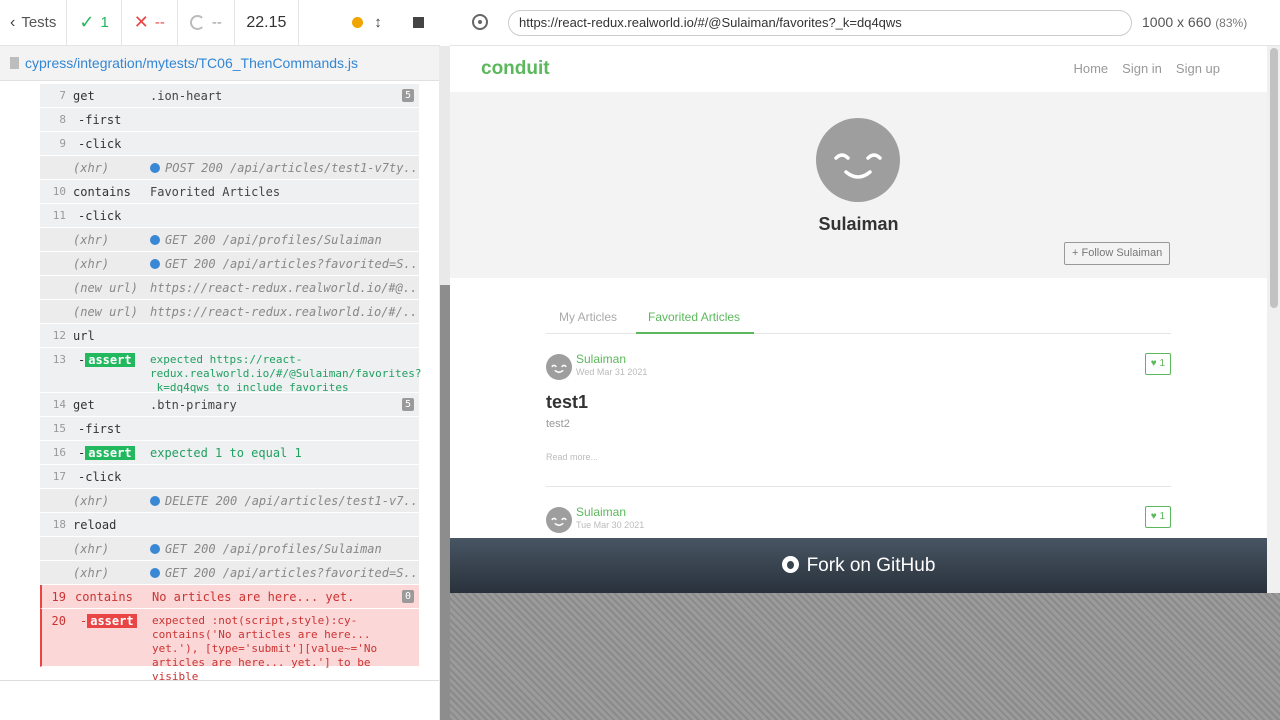 Image resolution: width=1280 pixels, height=720 pixels. Describe the element at coordinates (150, 22) in the screenshot. I see `failed-count: ✕ --` at that location.